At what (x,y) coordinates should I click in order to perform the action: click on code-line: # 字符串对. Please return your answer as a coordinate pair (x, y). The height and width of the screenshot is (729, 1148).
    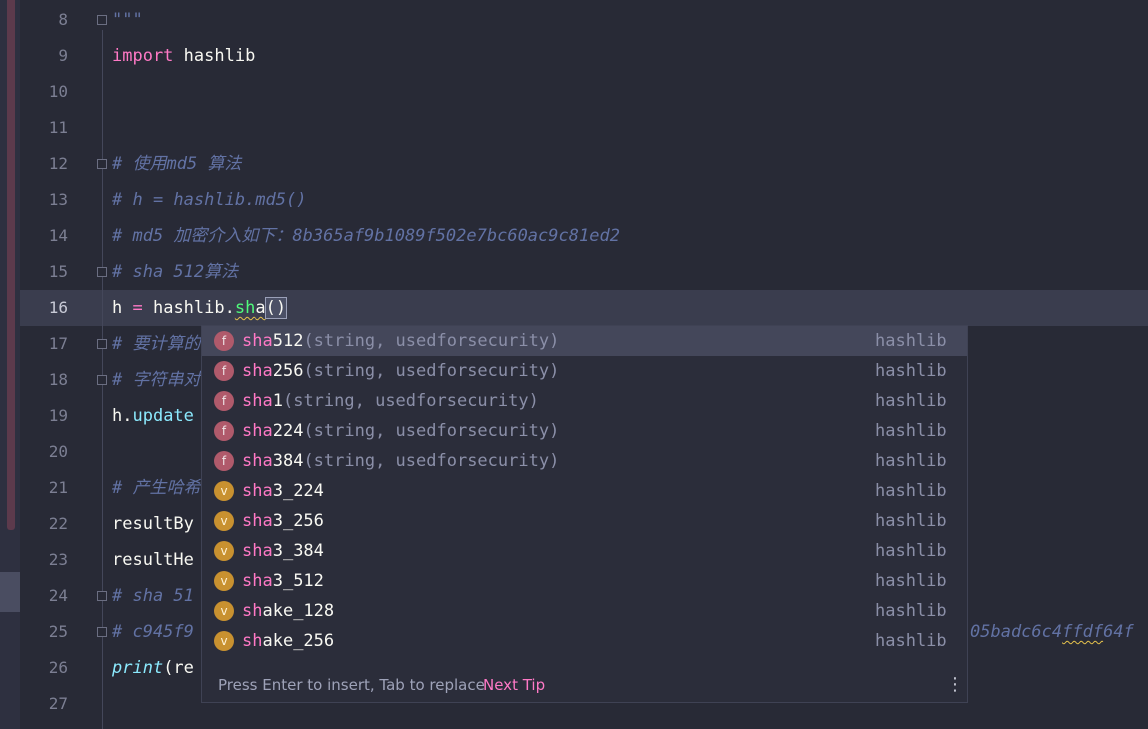
    Looking at the image, I should click on (156, 380).